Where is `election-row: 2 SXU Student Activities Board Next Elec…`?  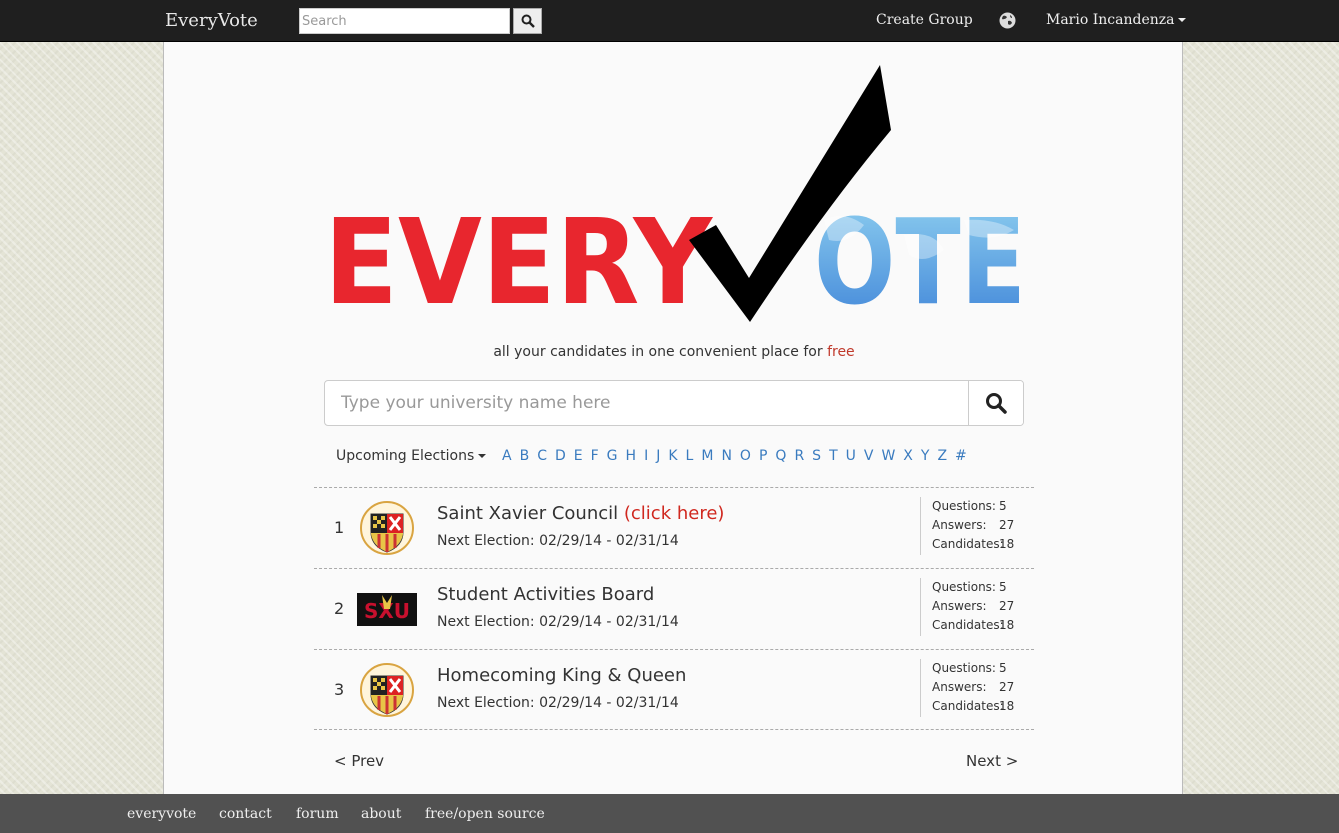
election-row: 2 SXU Student Activities Board Next Elec… is located at coordinates (674, 608).